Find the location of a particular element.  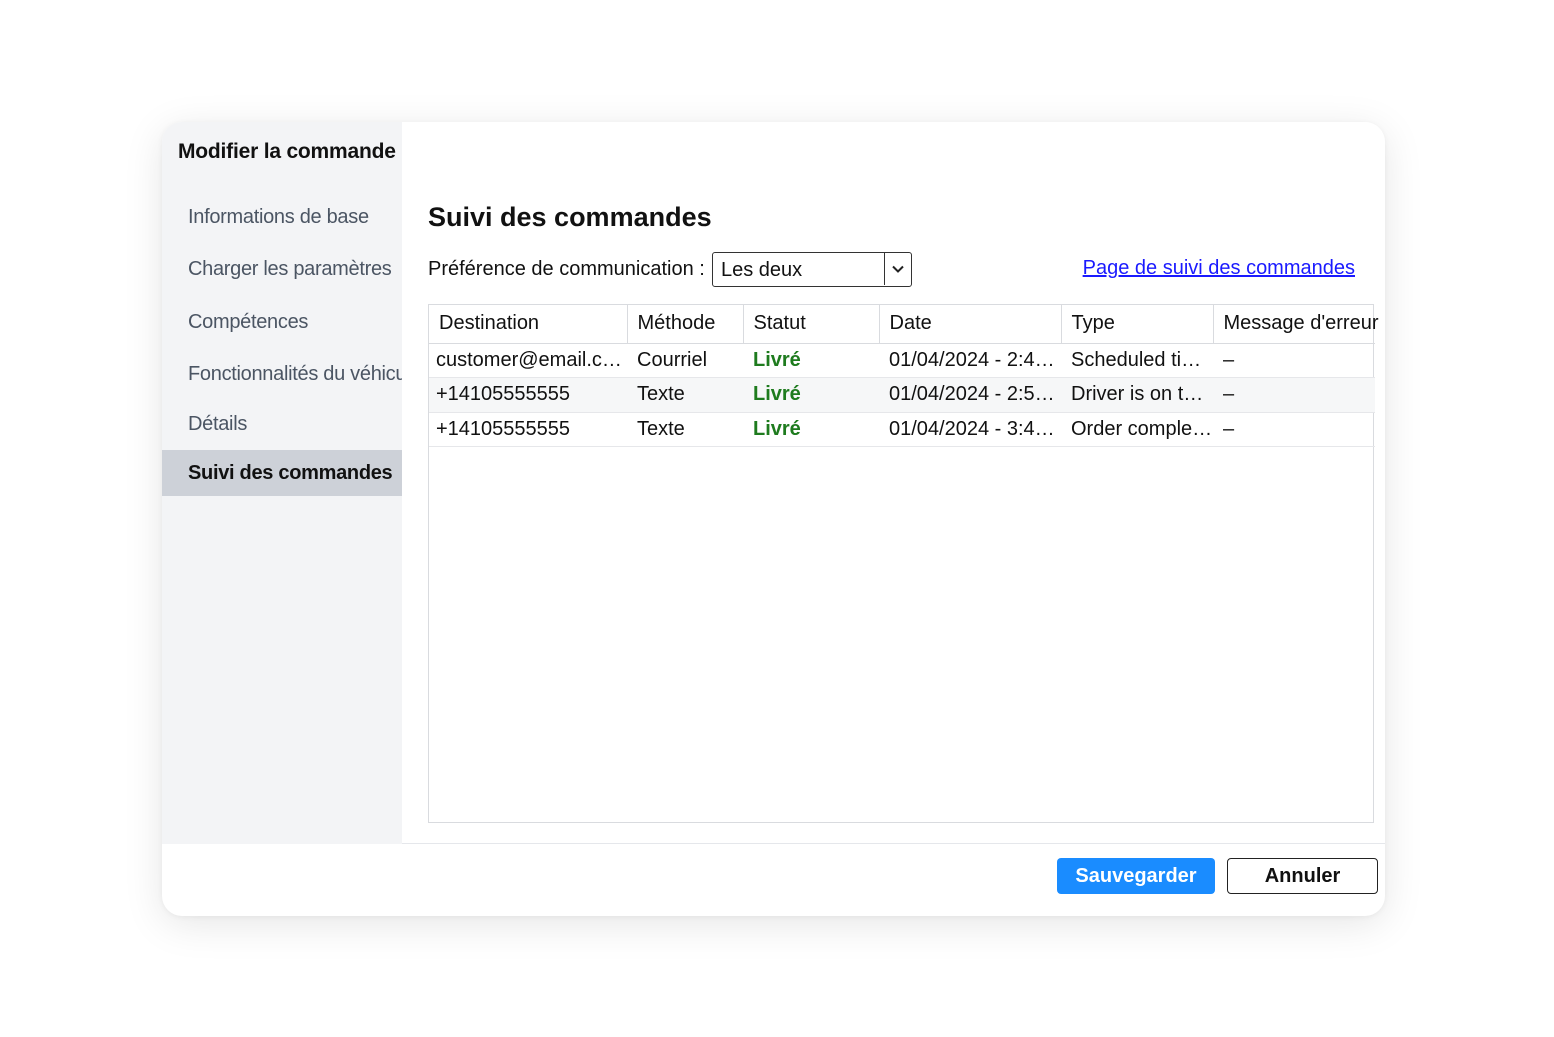

column-header-method: Méthode is located at coordinates (685, 324).